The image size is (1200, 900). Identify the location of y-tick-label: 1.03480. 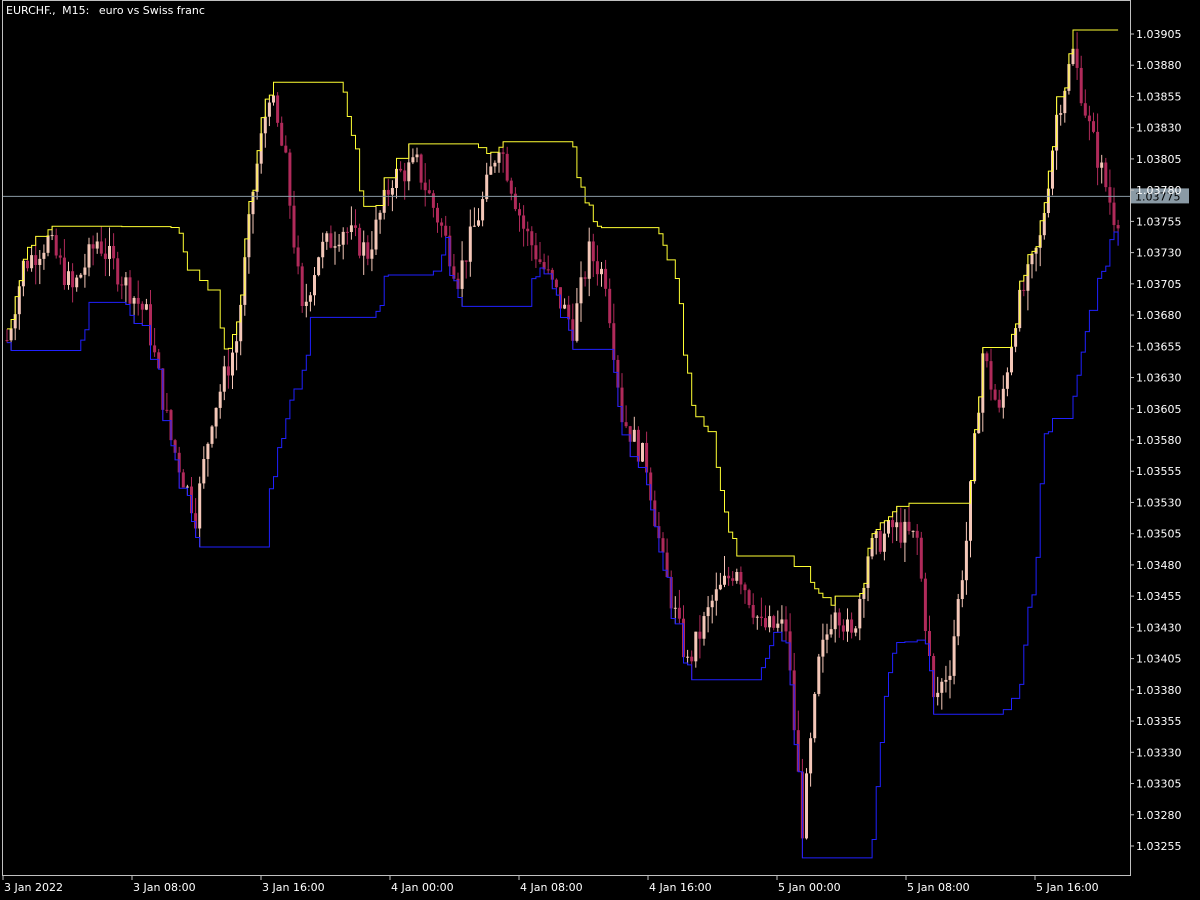
(1159, 565).